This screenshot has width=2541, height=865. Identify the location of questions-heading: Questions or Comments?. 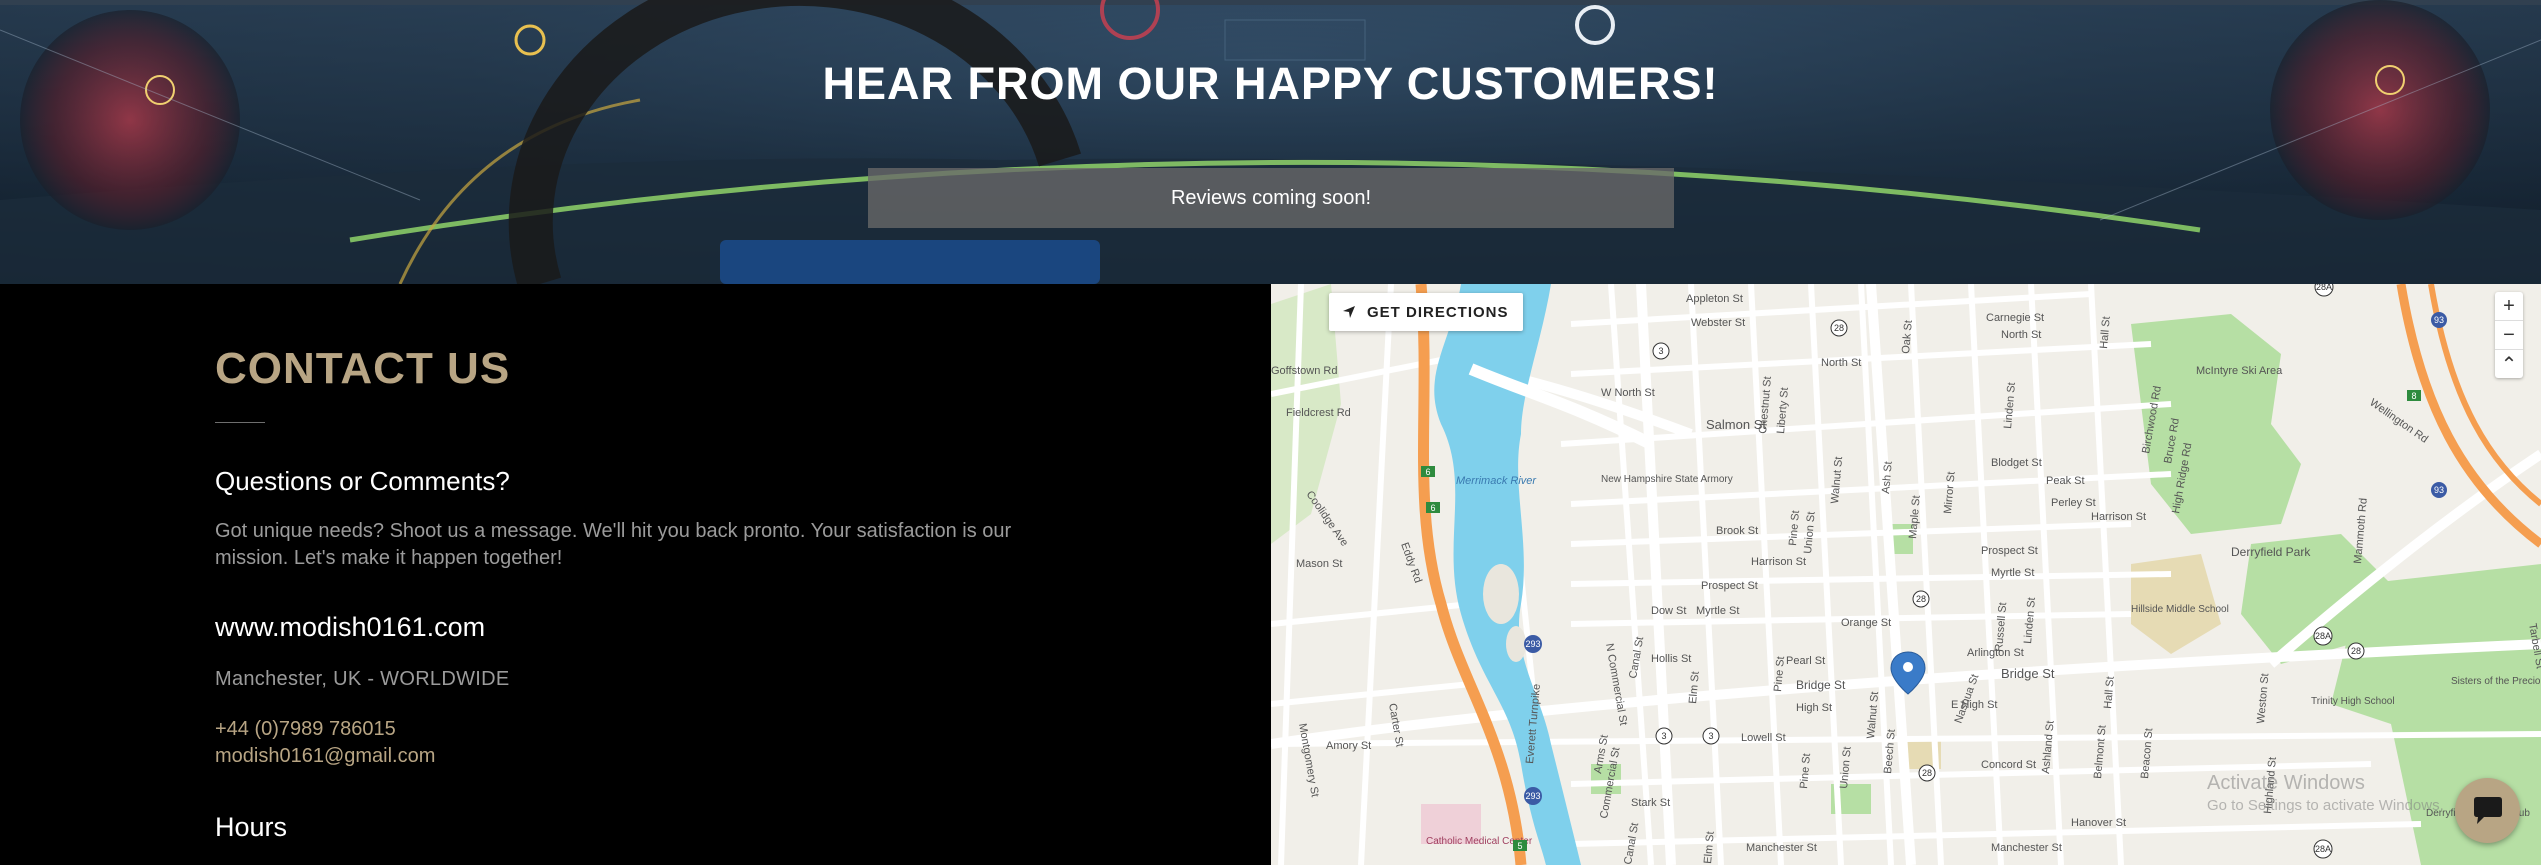
(362, 481).